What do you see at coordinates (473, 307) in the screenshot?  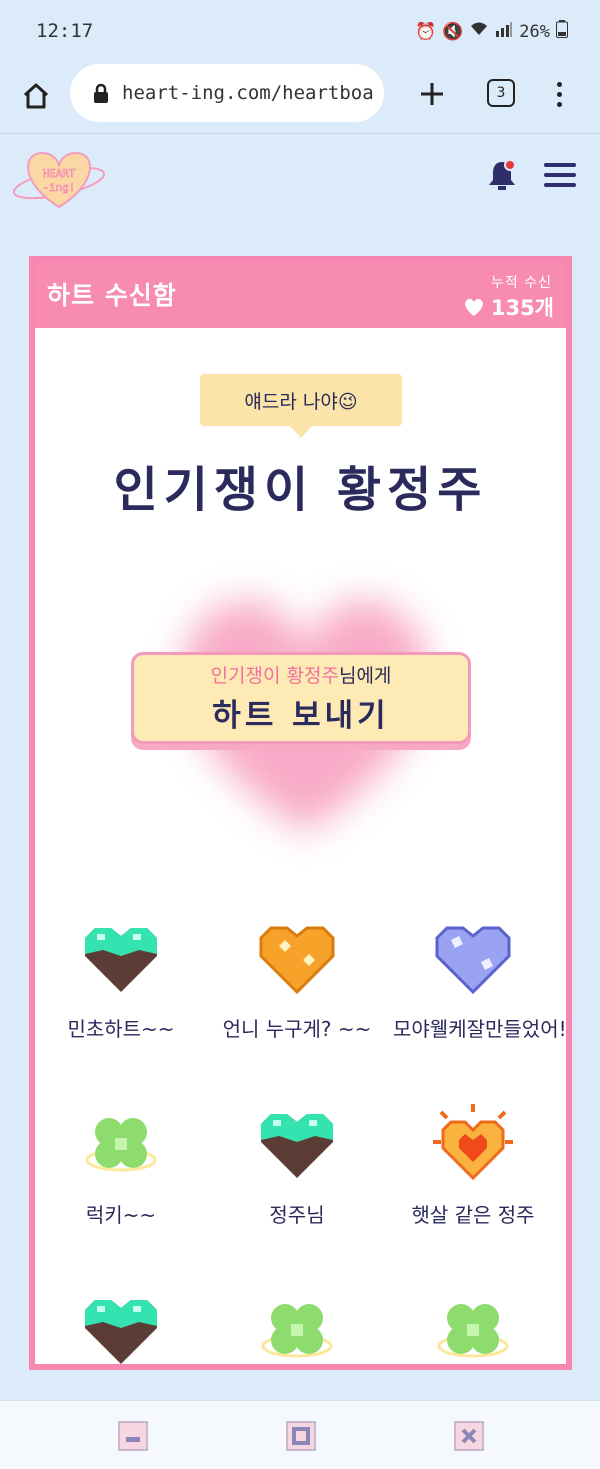 I see `heart-icon` at bounding box center [473, 307].